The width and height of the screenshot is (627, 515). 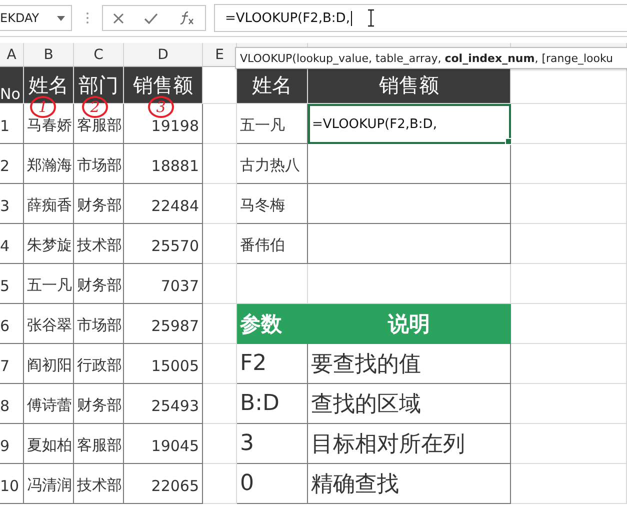 What do you see at coordinates (272, 324) in the screenshot?
I see `table-header-cell: 参数` at bounding box center [272, 324].